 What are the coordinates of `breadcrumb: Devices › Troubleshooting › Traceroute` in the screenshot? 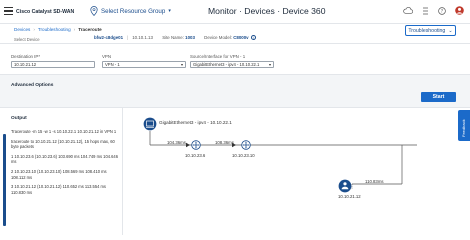 It's located at (58, 29).